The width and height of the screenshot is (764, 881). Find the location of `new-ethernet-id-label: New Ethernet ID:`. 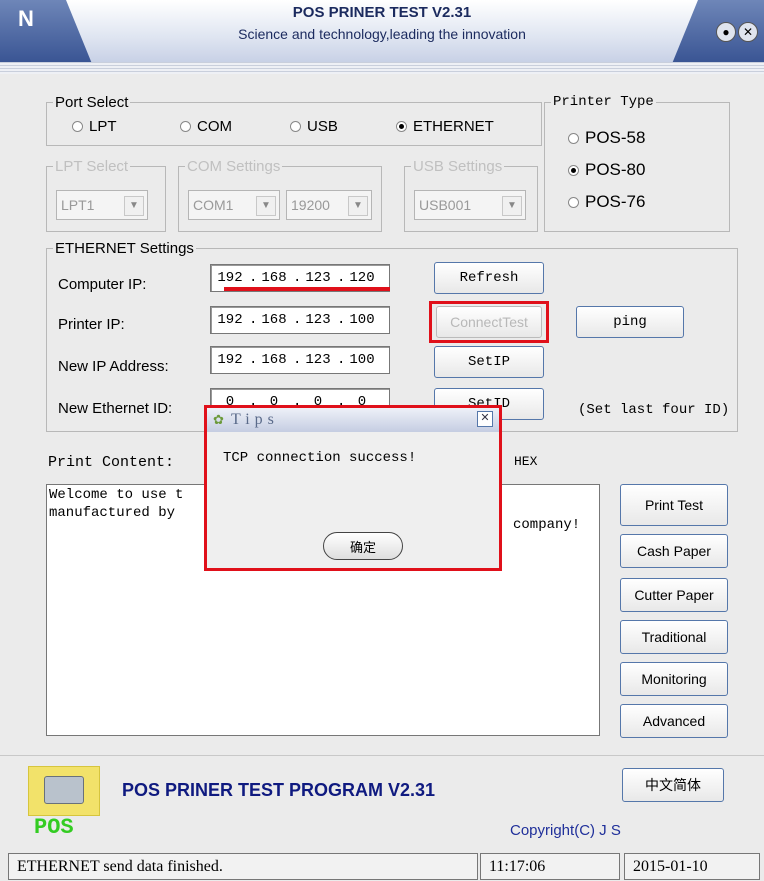

new-ethernet-id-label: New Ethernet ID: is located at coordinates (115, 408).